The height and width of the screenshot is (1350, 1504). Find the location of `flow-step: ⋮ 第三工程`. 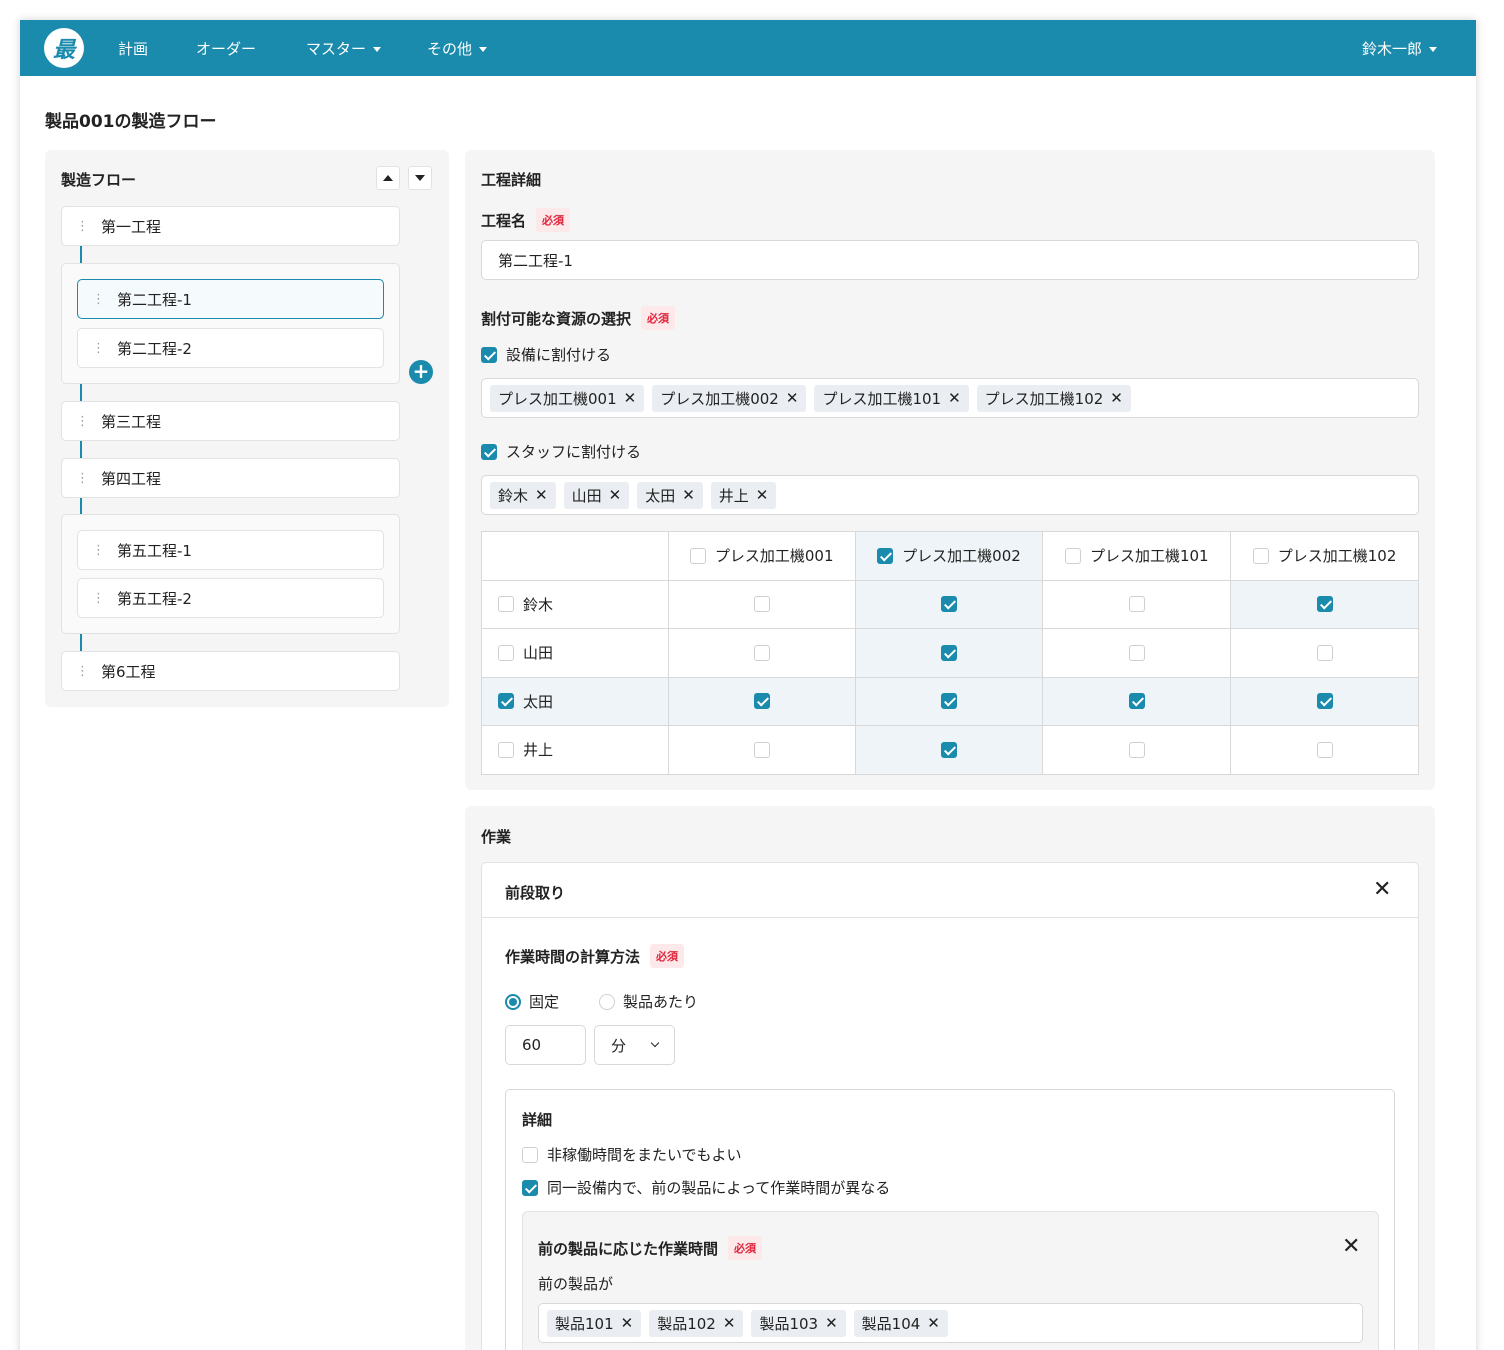

flow-step: ⋮ 第三工程 is located at coordinates (230, 421).